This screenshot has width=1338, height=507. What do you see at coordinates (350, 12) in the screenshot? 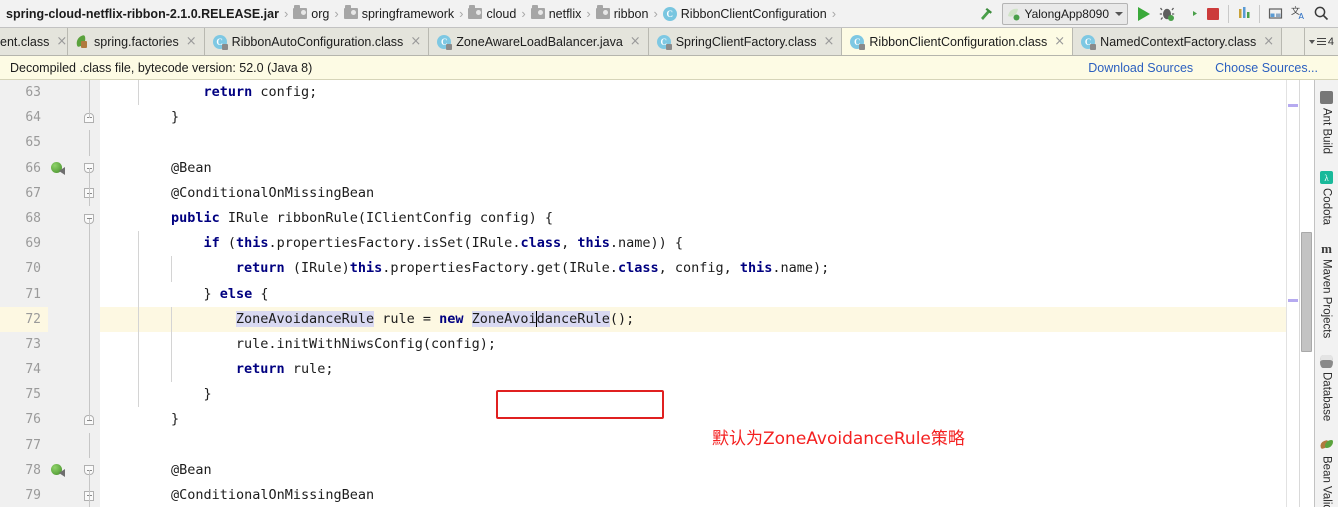
I see `folder-icon` at bounding box center [350, 12].